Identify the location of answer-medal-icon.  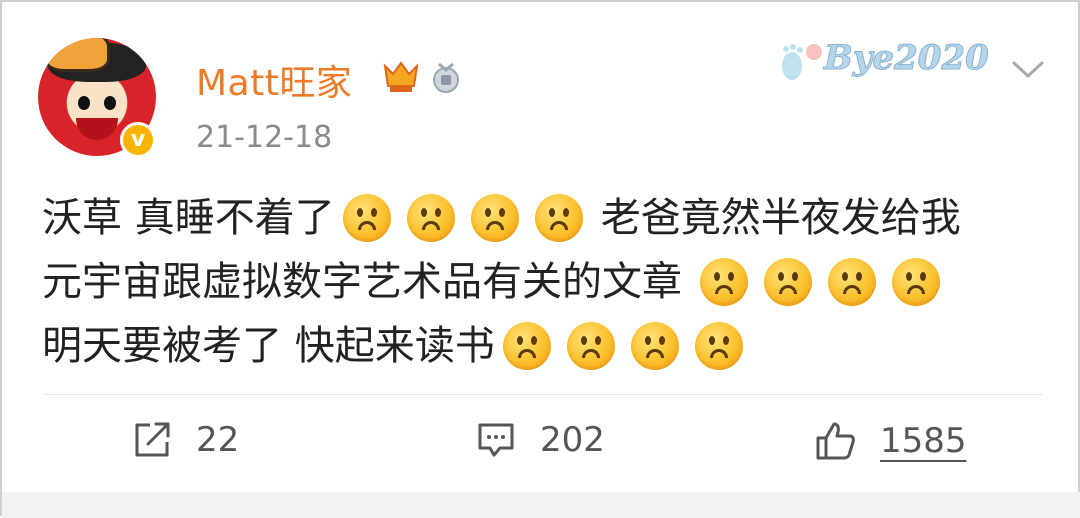
(446, 78).